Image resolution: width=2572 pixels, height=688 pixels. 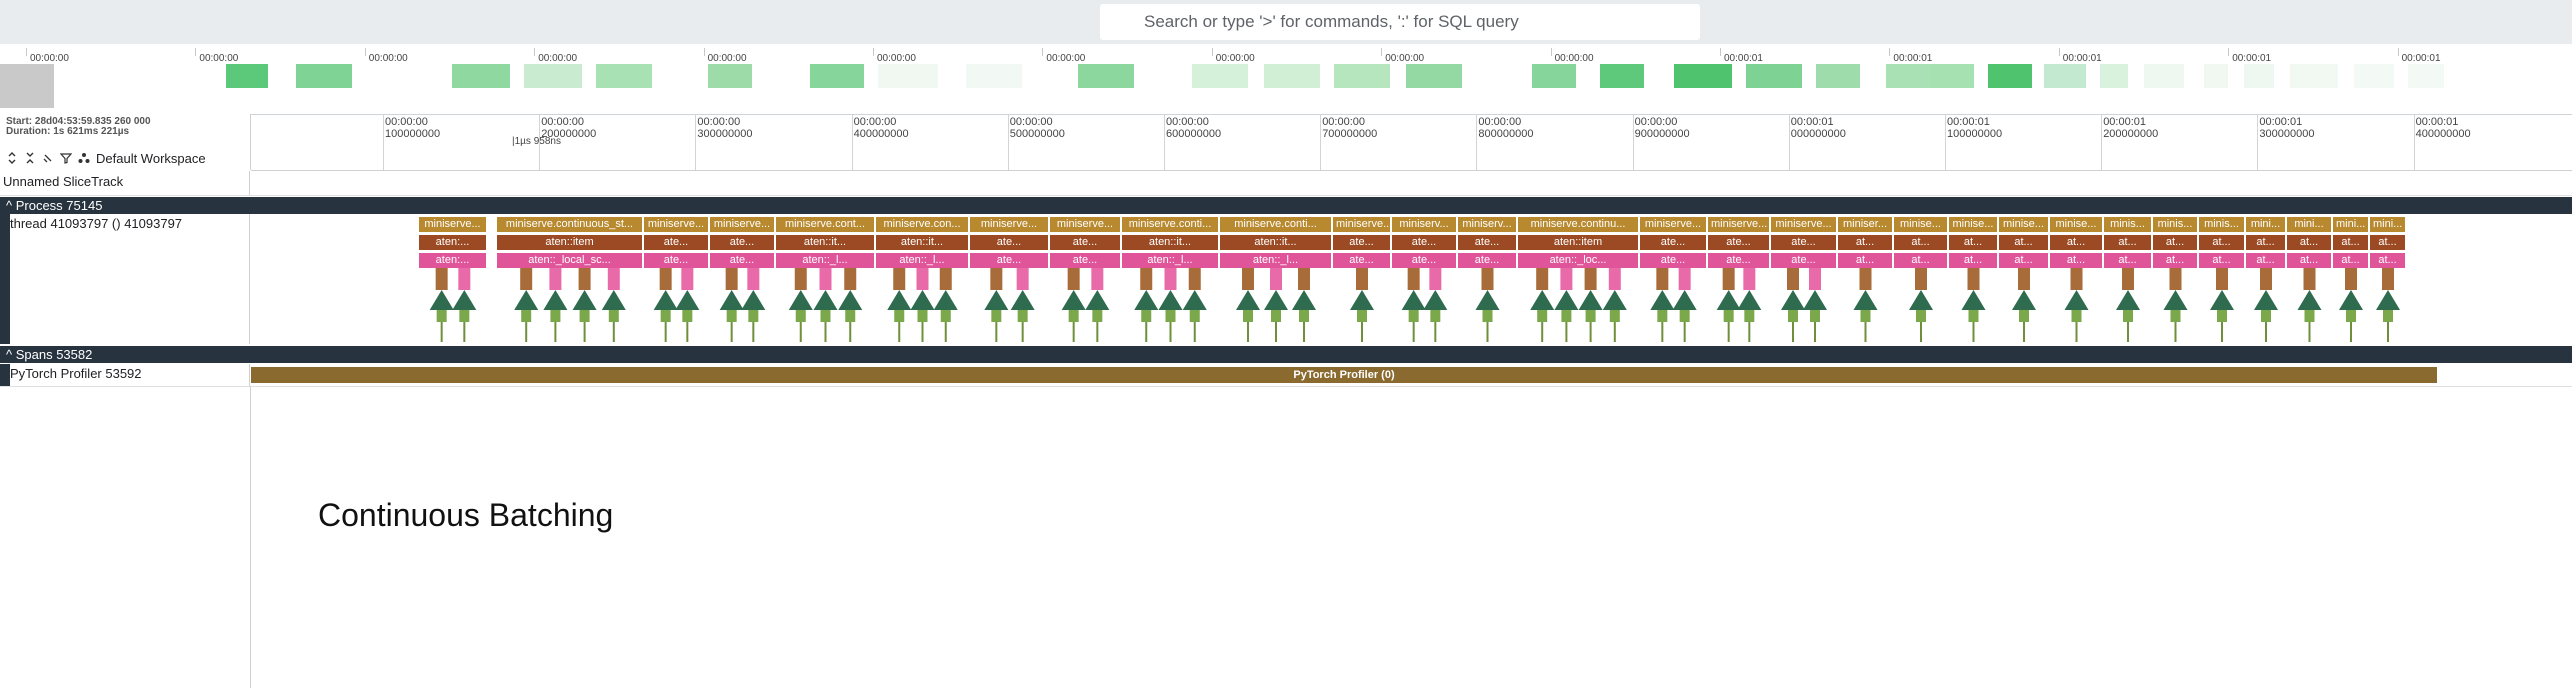 What do you see at coordinates (1286, 354) in the screenshot?
I see `spans-group-header: ^ Spans 53582` at bounding box center [1286, 354].